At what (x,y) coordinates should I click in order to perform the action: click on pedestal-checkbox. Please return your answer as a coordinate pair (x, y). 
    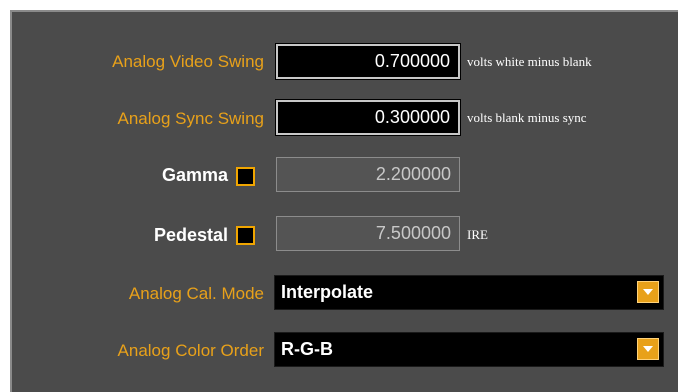
    Looking at the image, I should click on (245, 235).